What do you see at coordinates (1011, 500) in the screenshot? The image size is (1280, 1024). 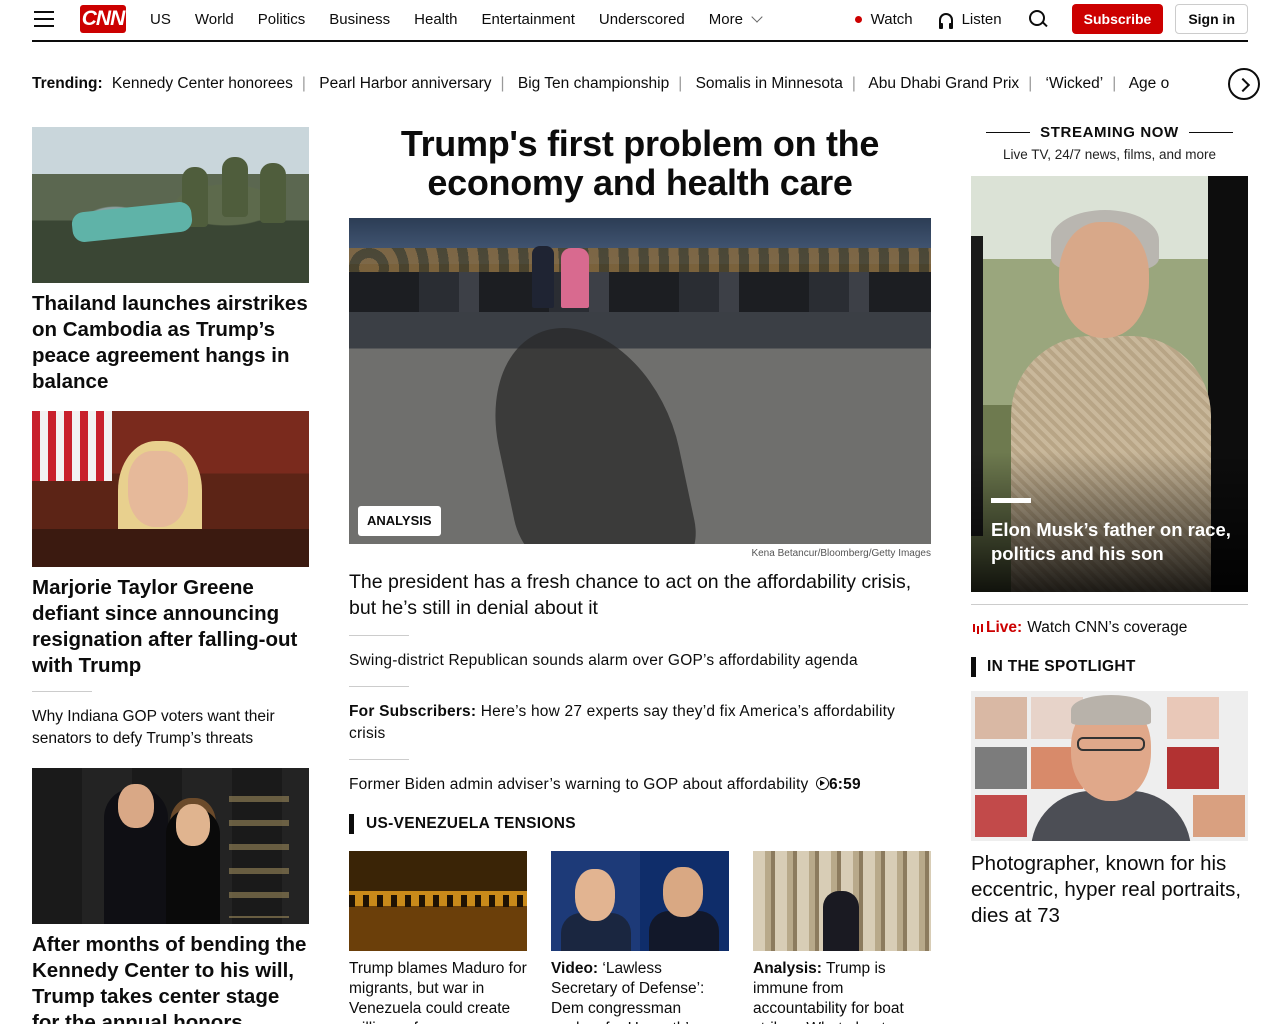 I see `card-accent-bar` at bounding box center [1011, 500].